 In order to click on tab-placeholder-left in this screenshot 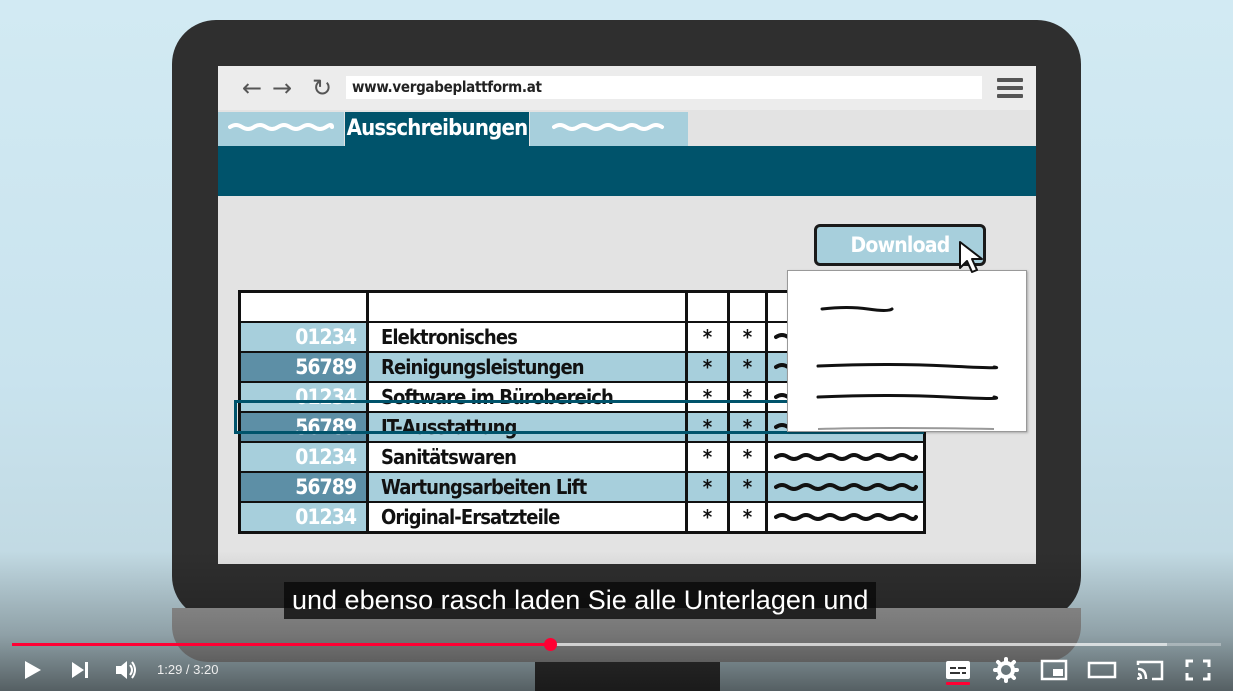, I will do `click(281, 129)`.